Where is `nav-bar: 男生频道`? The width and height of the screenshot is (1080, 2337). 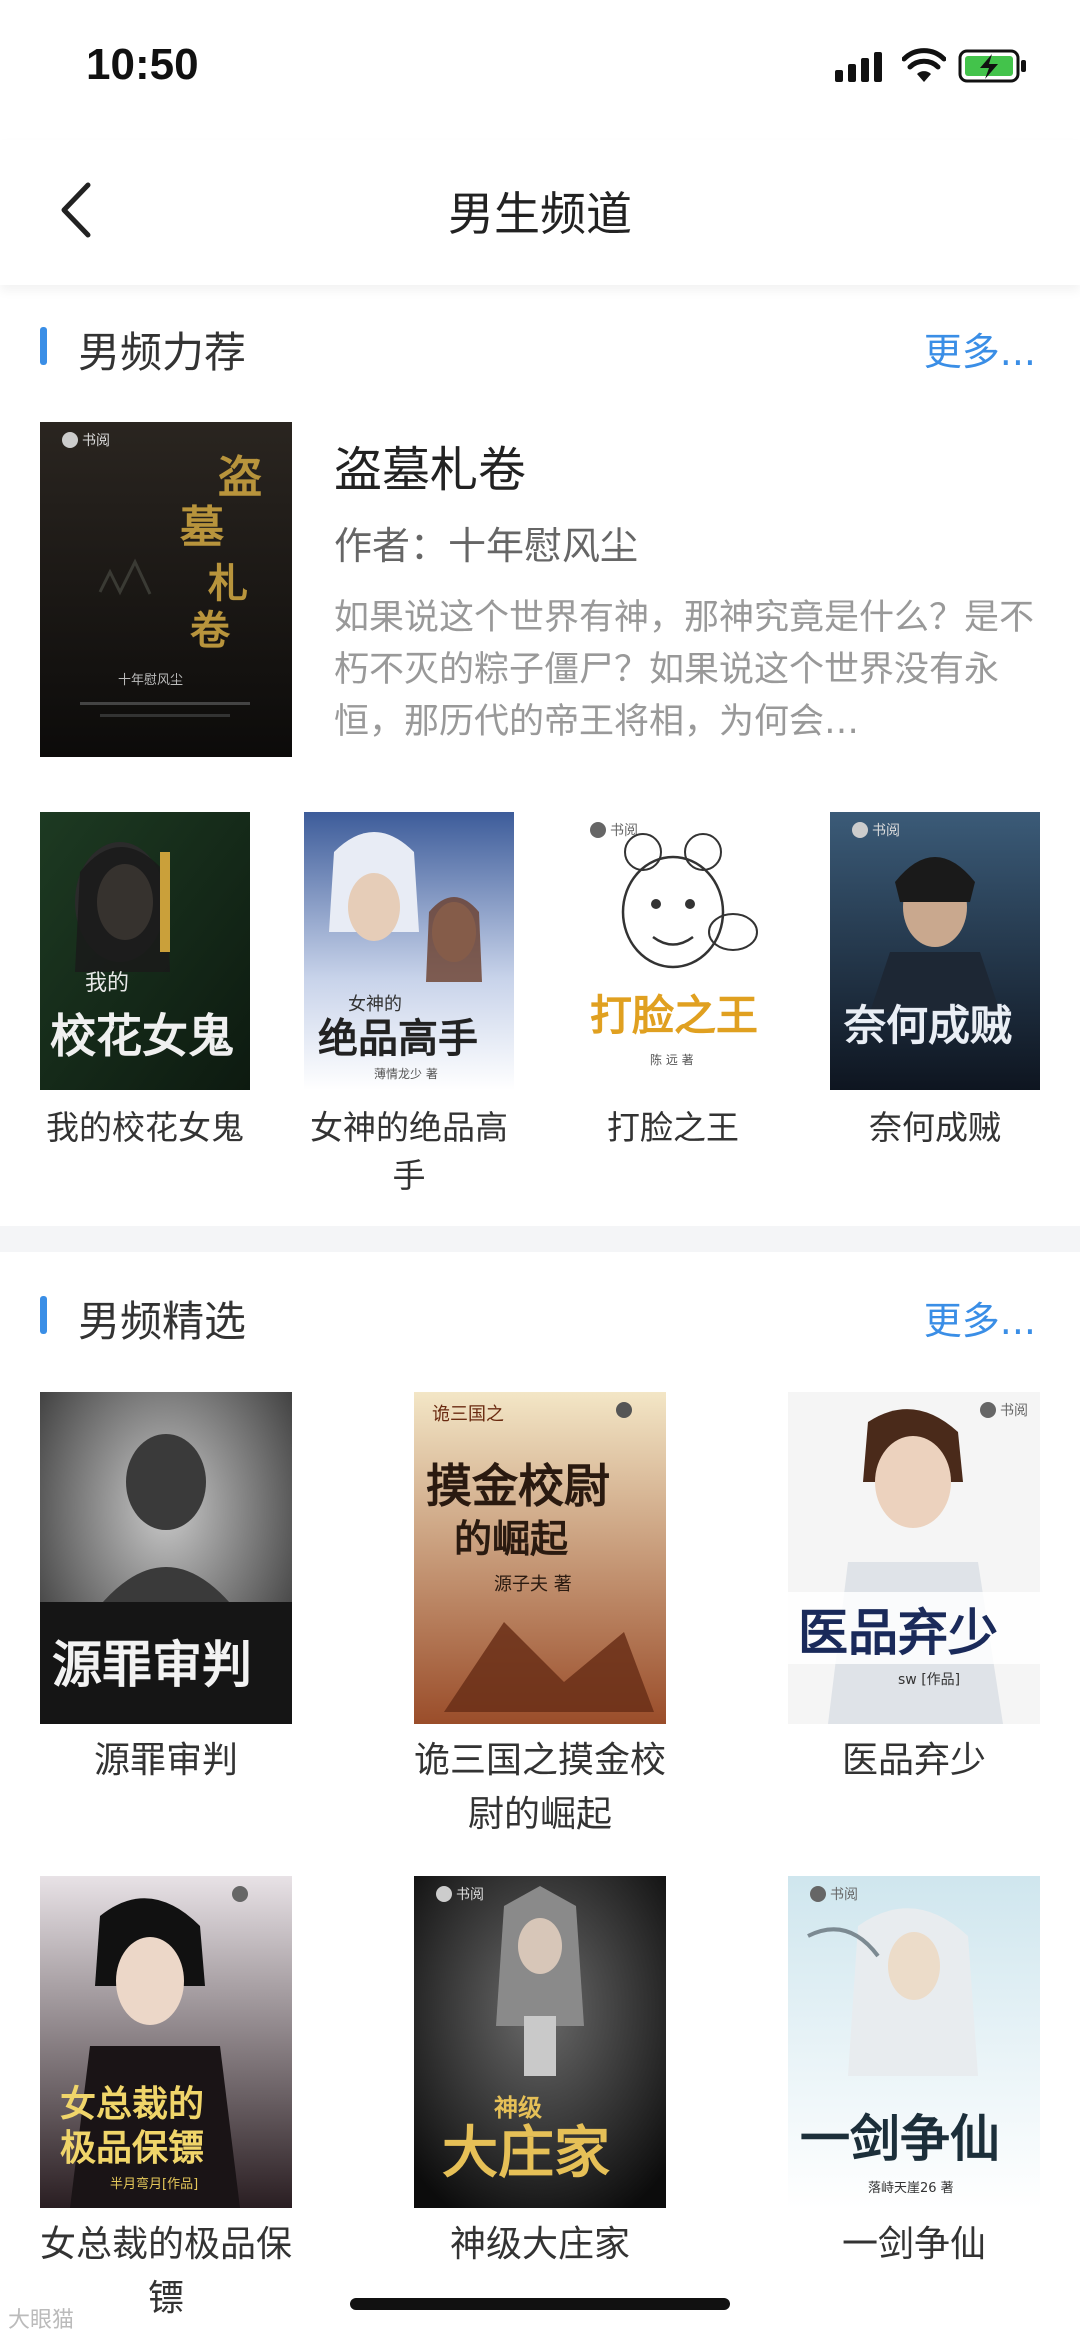
nav-bar: 男生频道 is located at coordinates (540, 212).